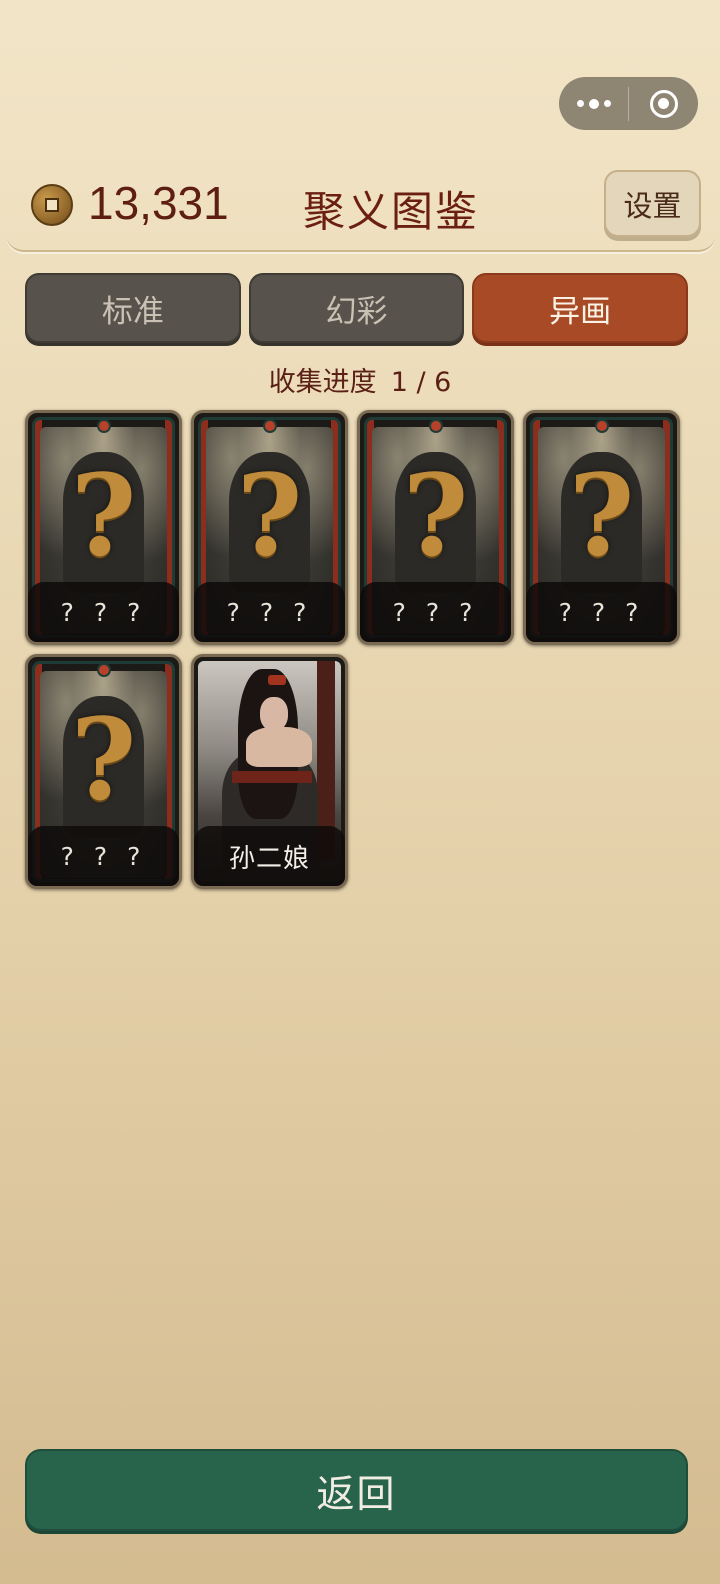 Image resolution: width=720 pixels, height=1584 pixels. I want to click on collection-progress: 收集进度 1 / 6, so click(360, 379).